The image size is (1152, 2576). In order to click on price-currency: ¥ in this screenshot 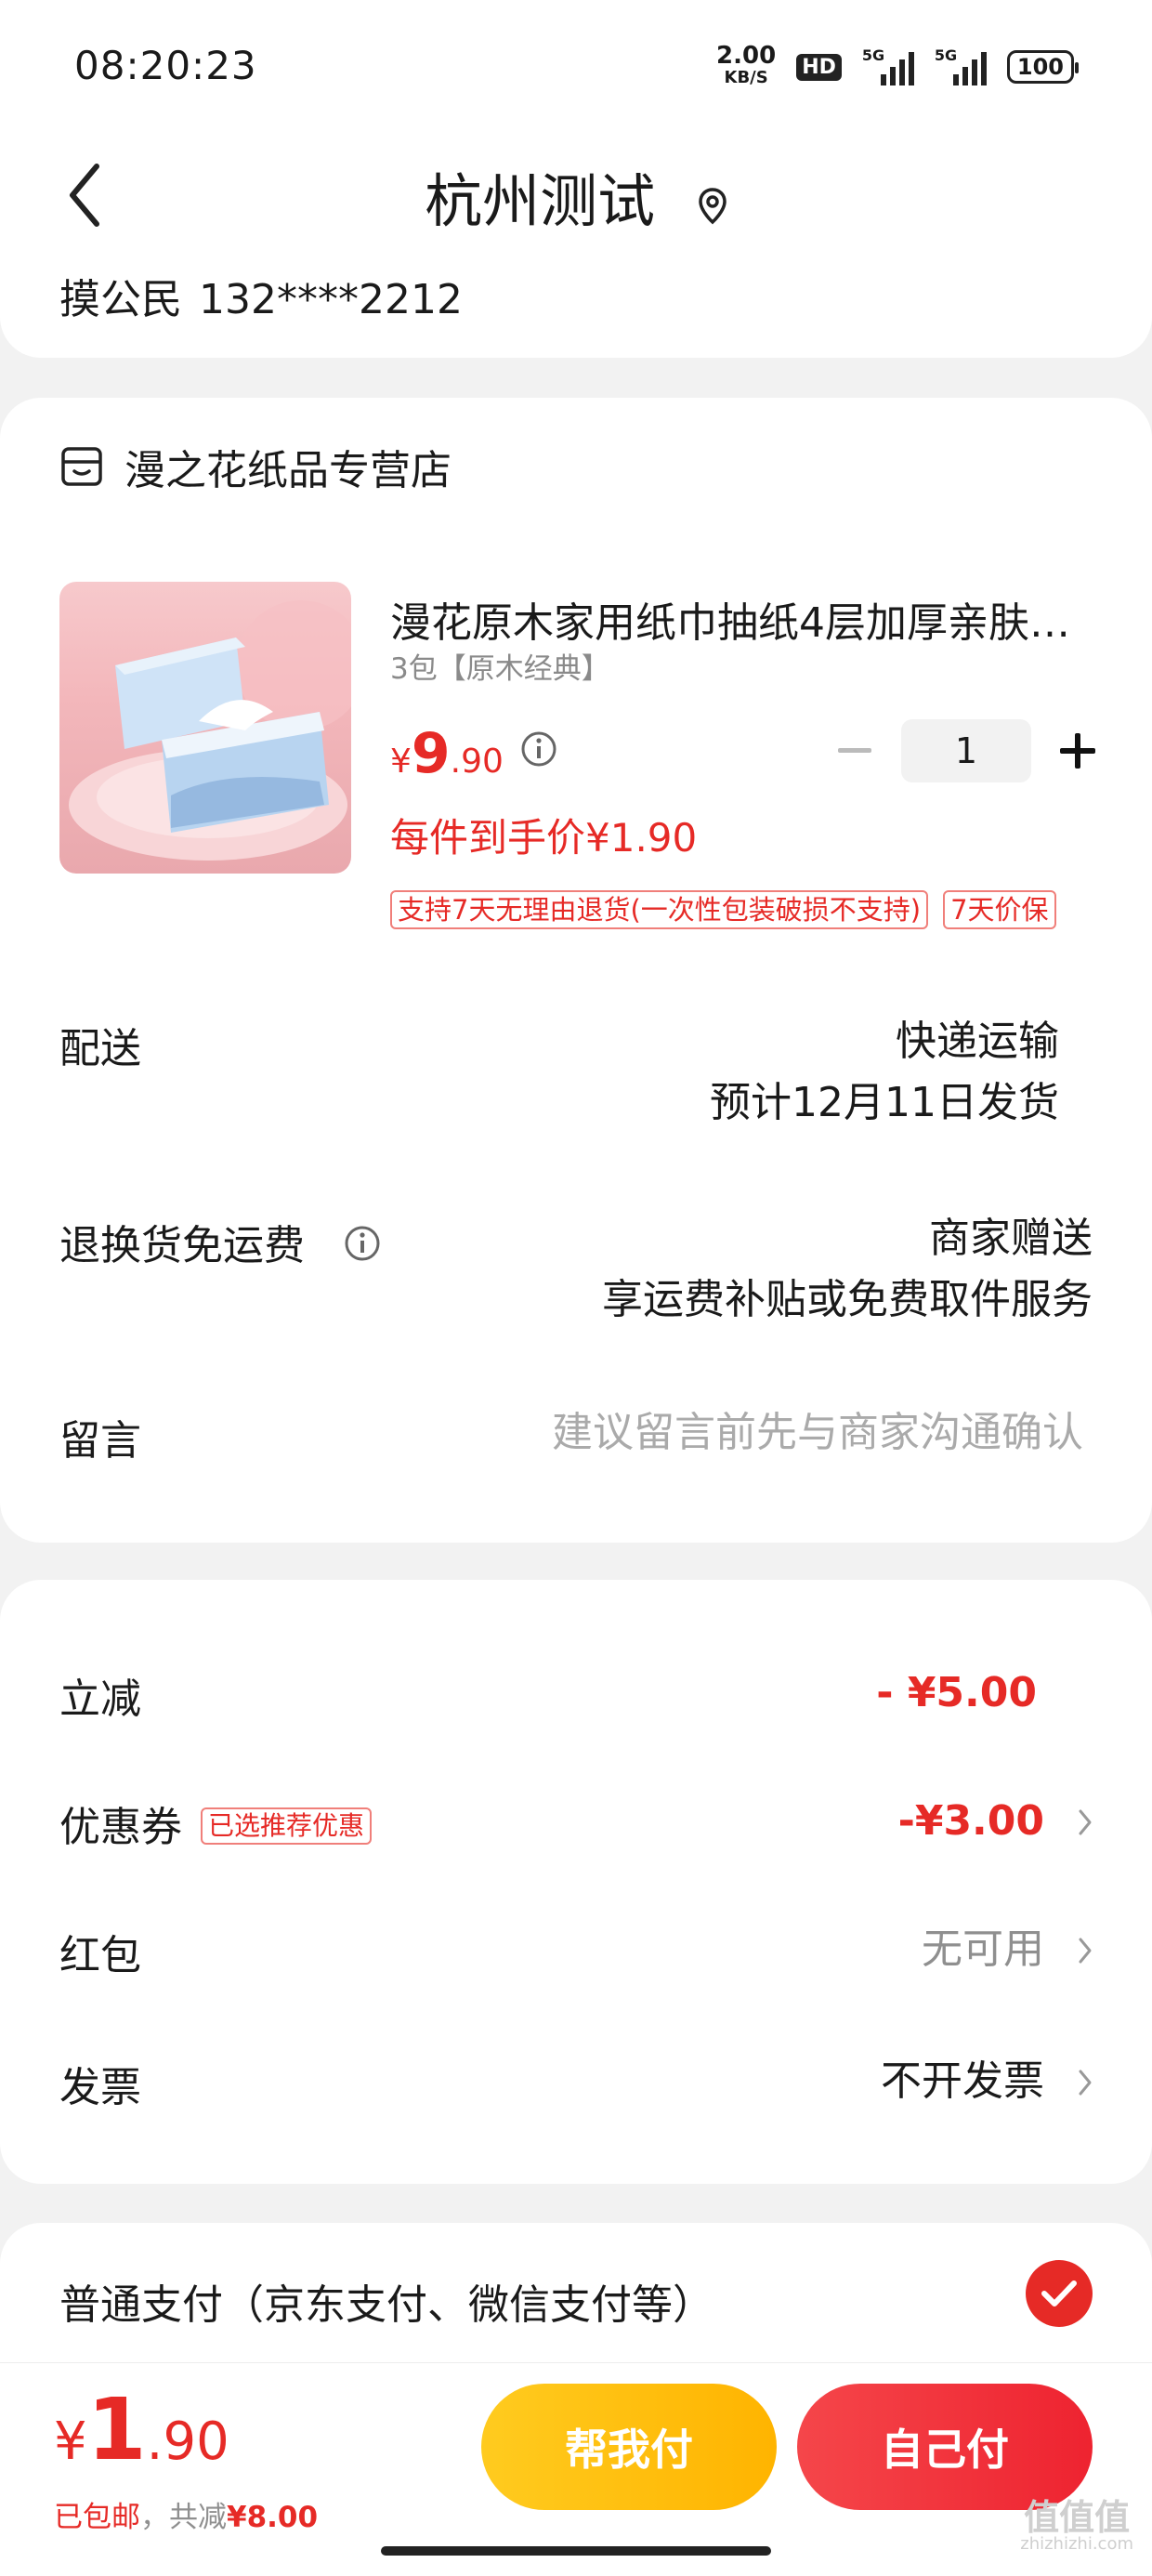, I will do `click(401, 762)`.